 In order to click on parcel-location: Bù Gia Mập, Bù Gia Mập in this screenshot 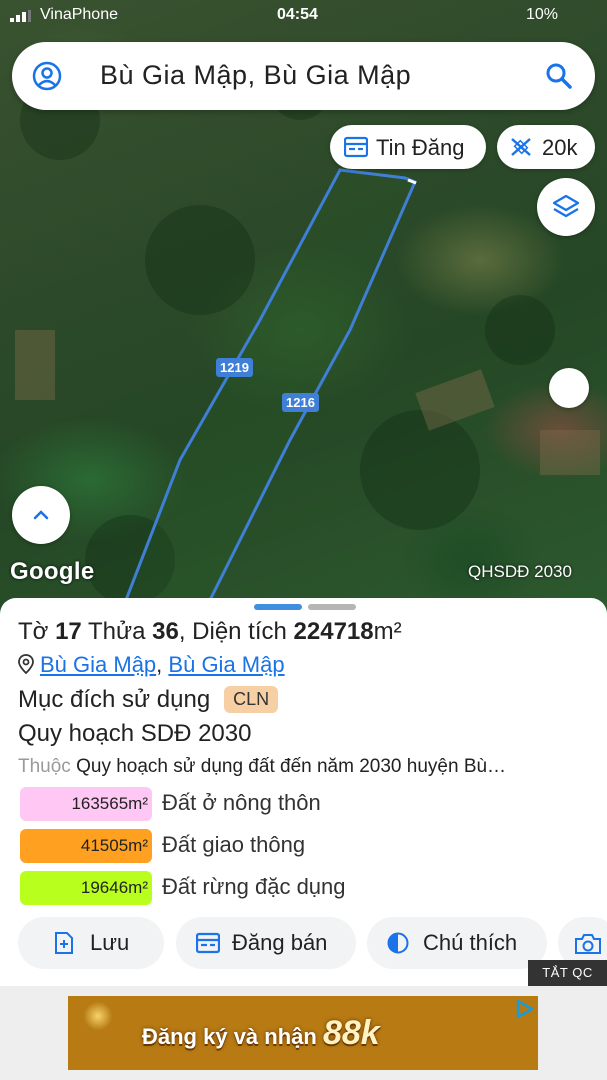, I will do `click(151, 665)`.